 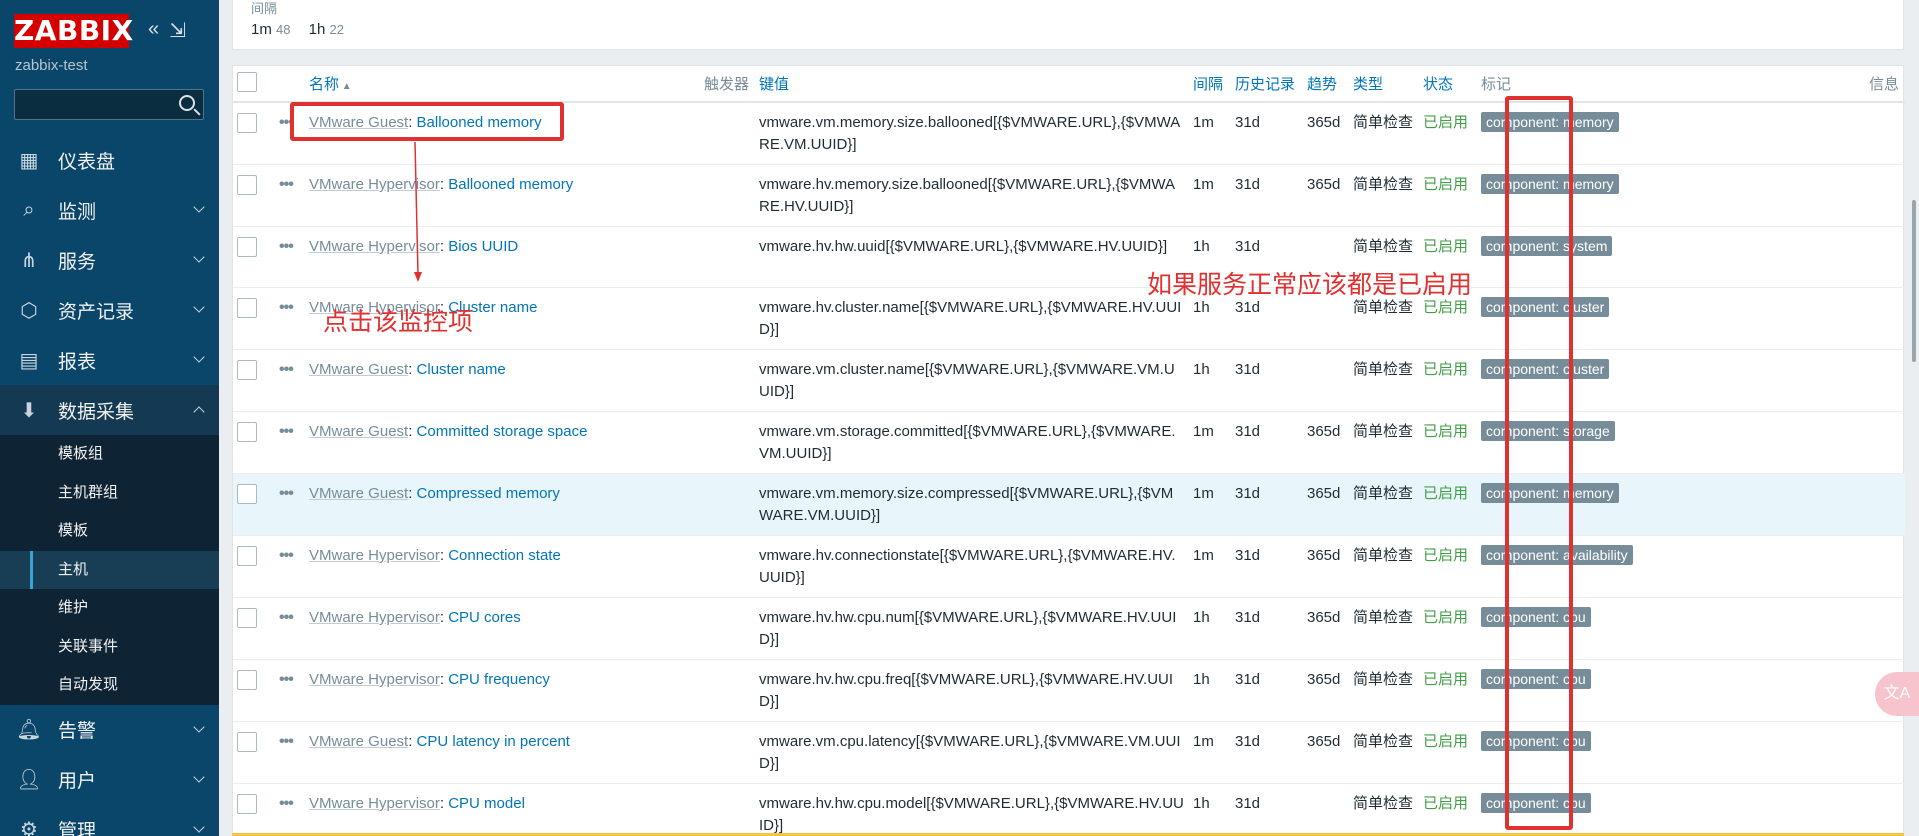 I want to click on column-history: 历史记录, so click(x=1267, y=84).